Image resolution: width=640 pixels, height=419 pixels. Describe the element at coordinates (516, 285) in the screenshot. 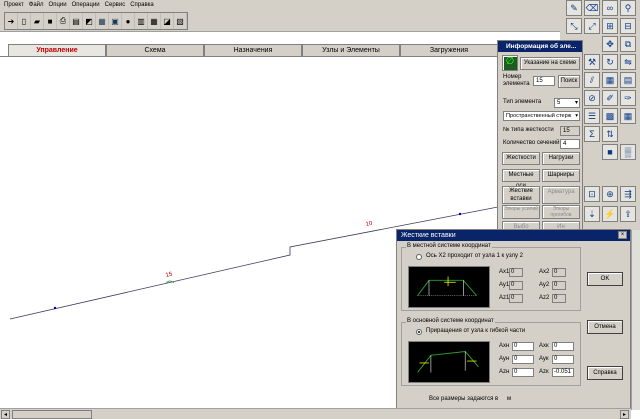

I see `ay1-input: 0` at that location.